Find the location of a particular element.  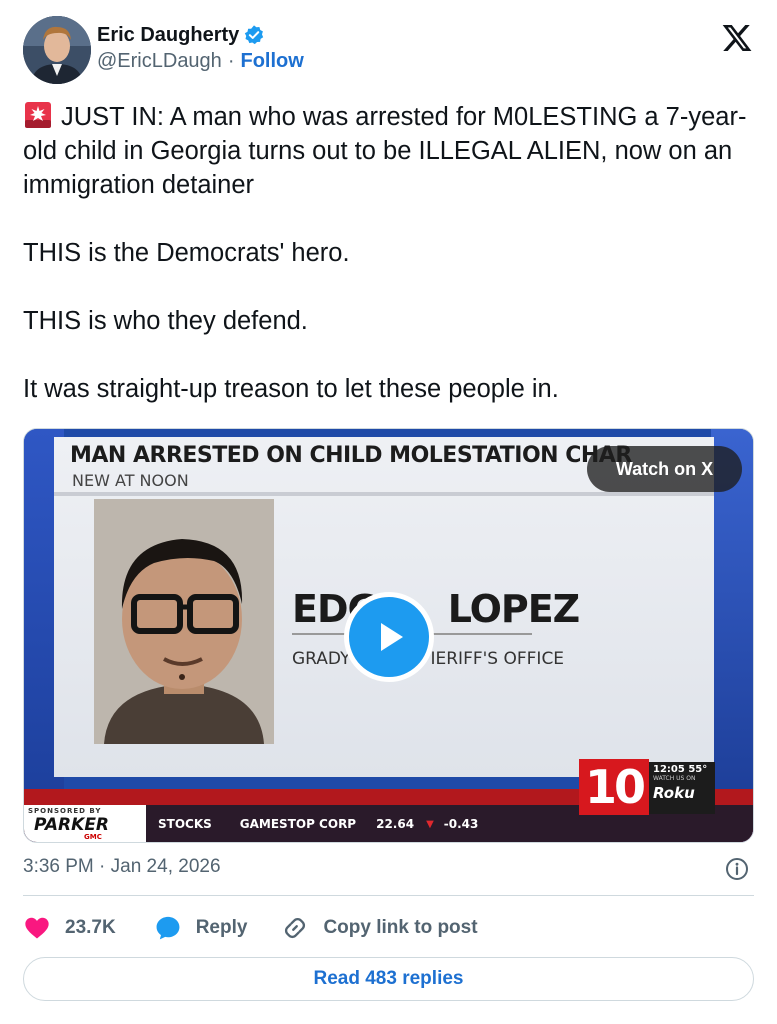

play-icon is located at coordinates (392, 637).